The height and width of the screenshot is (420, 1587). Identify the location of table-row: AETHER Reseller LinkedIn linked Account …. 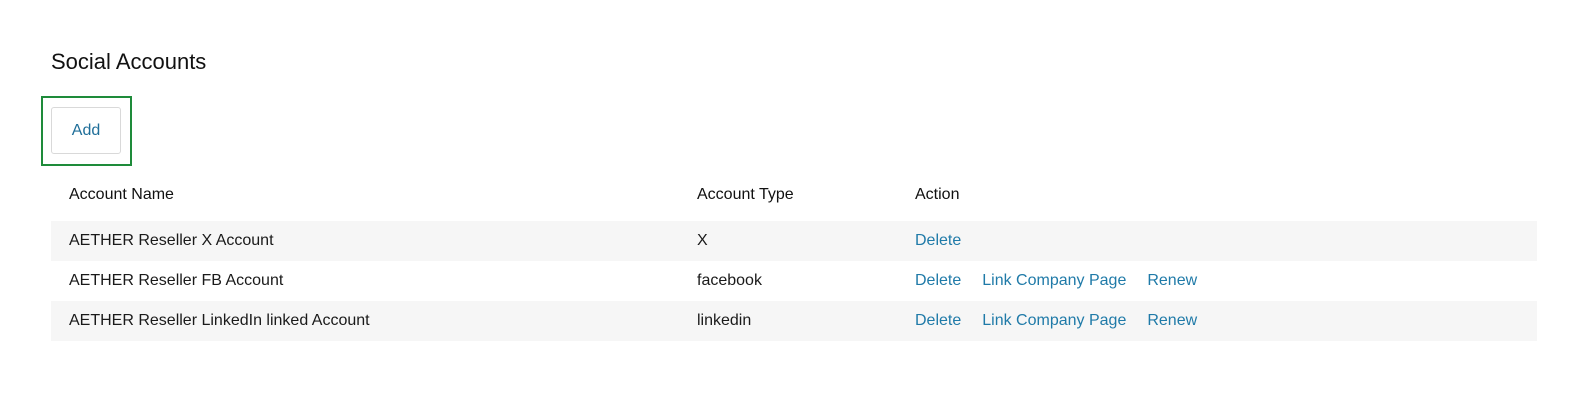
(794, 321).